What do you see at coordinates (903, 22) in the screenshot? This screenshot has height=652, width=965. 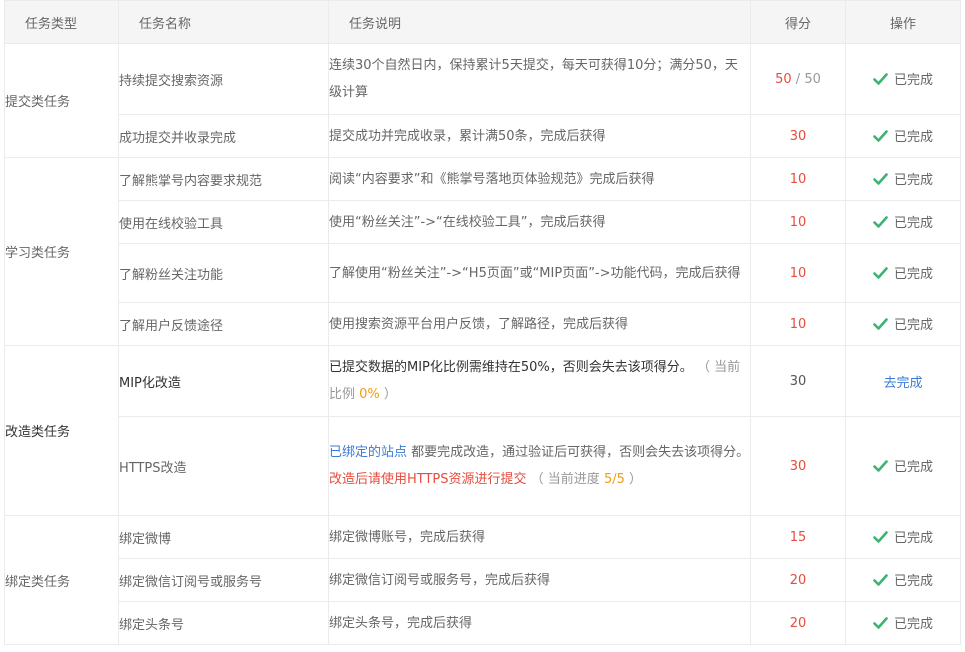 I see `header-op: 操作` at bounding box center [903, 22].